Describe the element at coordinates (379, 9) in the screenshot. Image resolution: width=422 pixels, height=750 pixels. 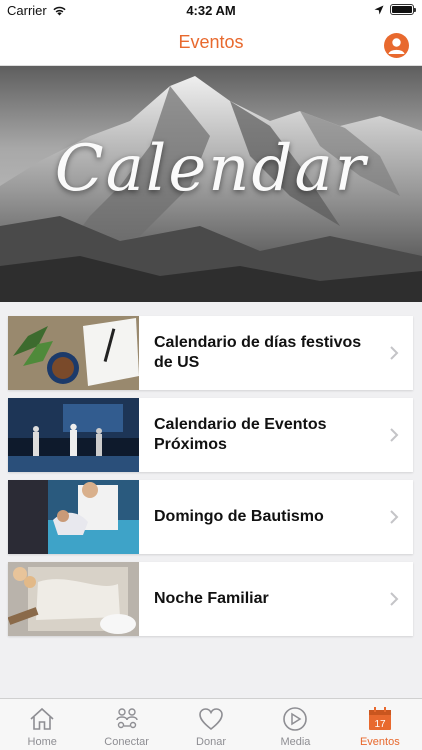
I see `location-arrow-icon` at that location.